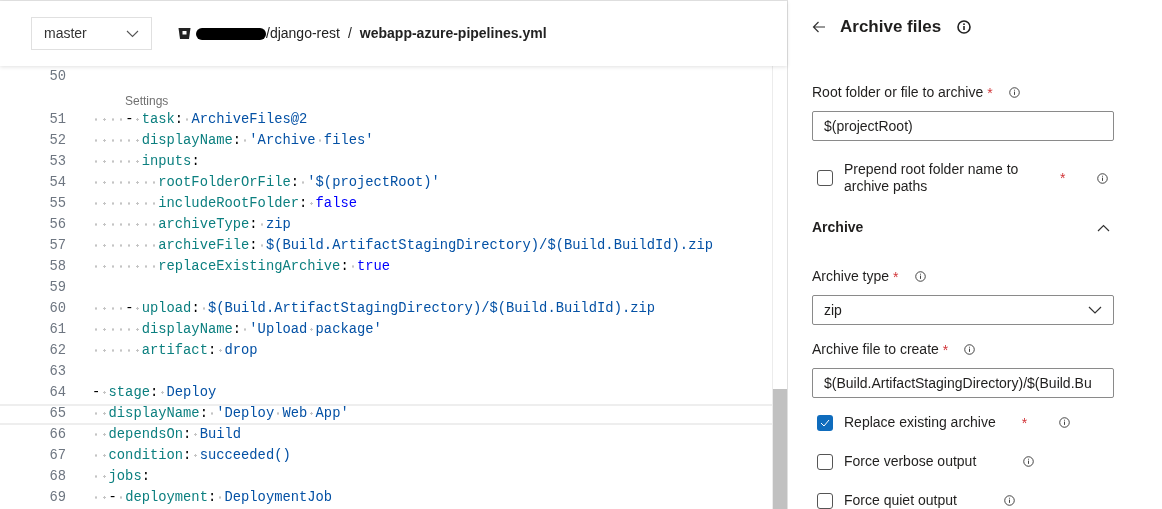  Describe the element at coordinates (963, 126) in the screenshot. I see `text-input: $(projectRoot)` at that location.